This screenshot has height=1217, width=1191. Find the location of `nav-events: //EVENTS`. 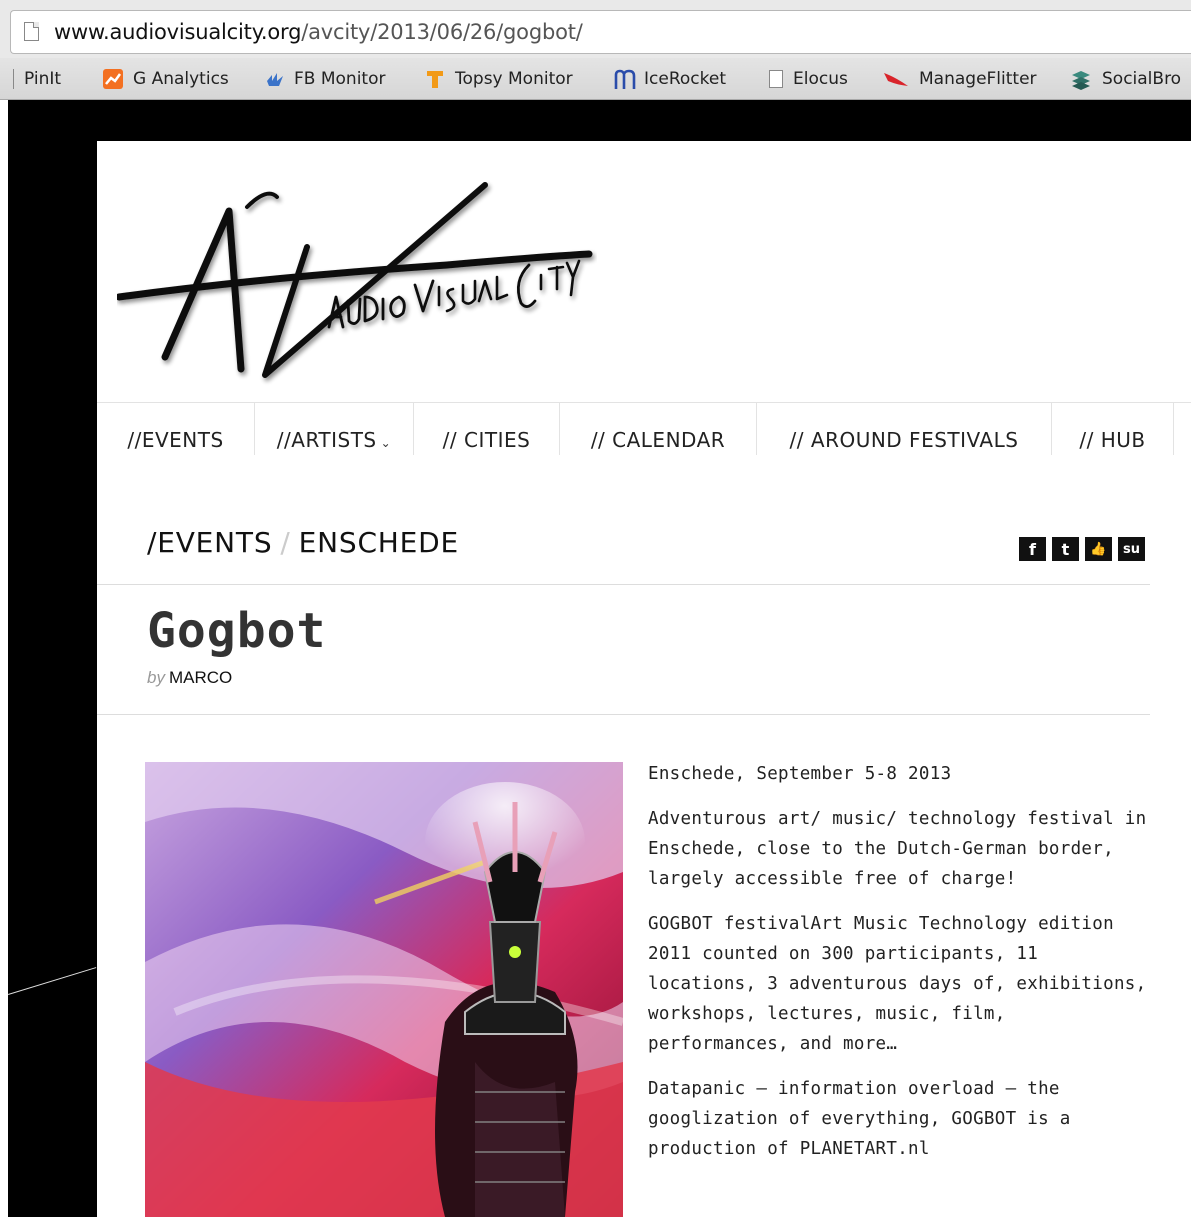

nav-events: //EVENTS is located at coordinates (176, 429).